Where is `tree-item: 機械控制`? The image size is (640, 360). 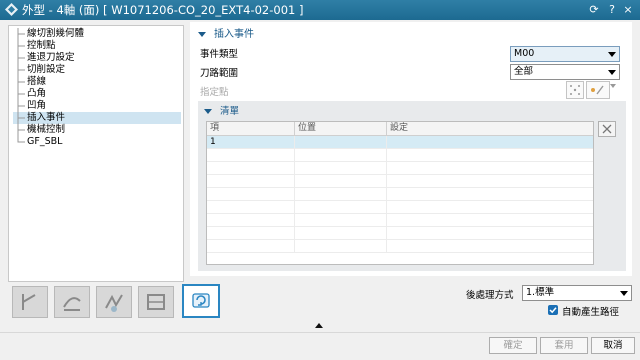 tree-item: 機械控制 is located at coordinates (97, 130).